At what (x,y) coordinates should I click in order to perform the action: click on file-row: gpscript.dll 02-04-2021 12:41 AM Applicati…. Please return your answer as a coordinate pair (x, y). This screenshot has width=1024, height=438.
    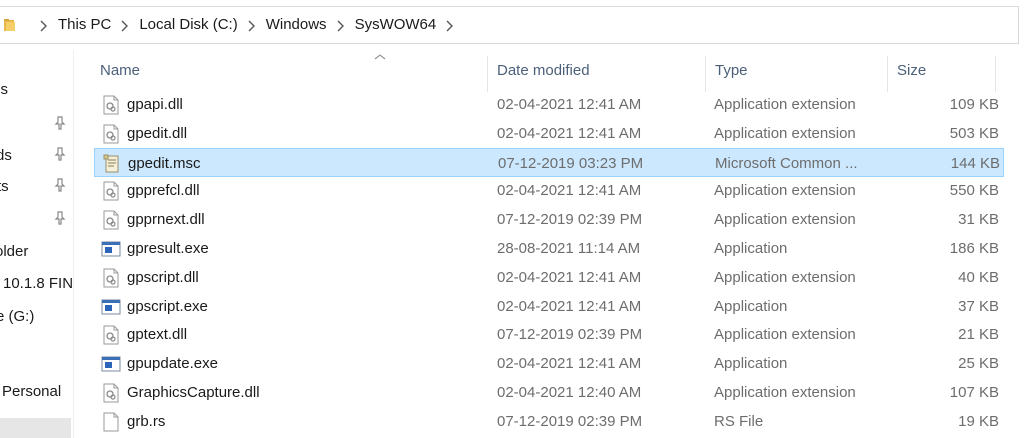
    Looking at the image, I should click on (549, 277).